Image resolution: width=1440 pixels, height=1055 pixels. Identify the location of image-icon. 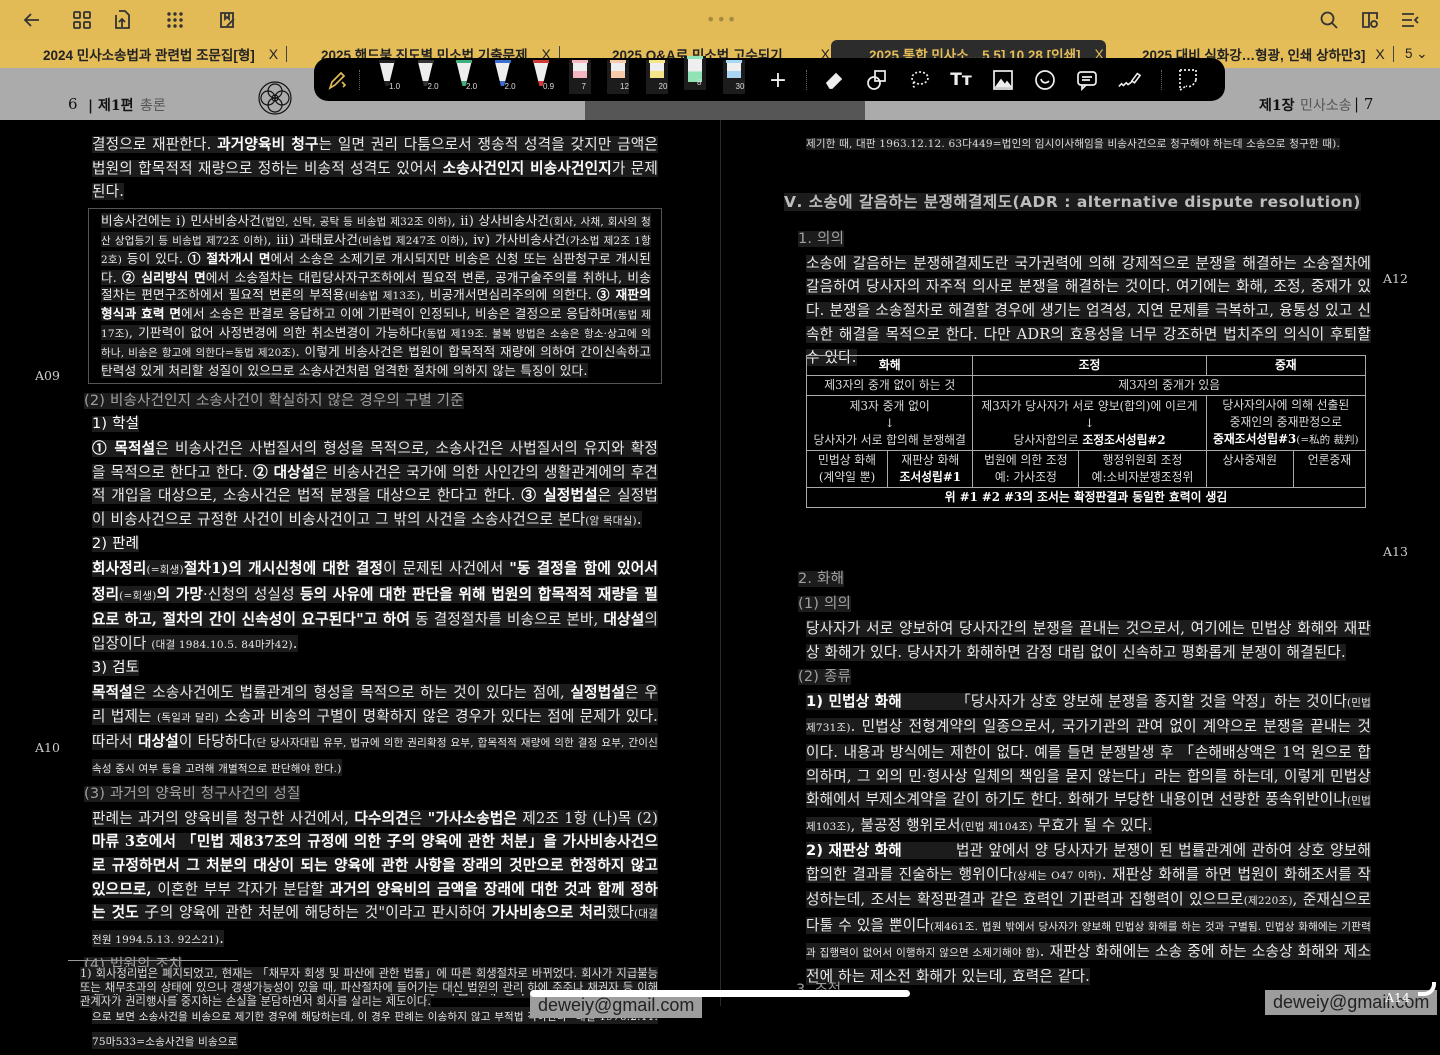
(1003, 80).